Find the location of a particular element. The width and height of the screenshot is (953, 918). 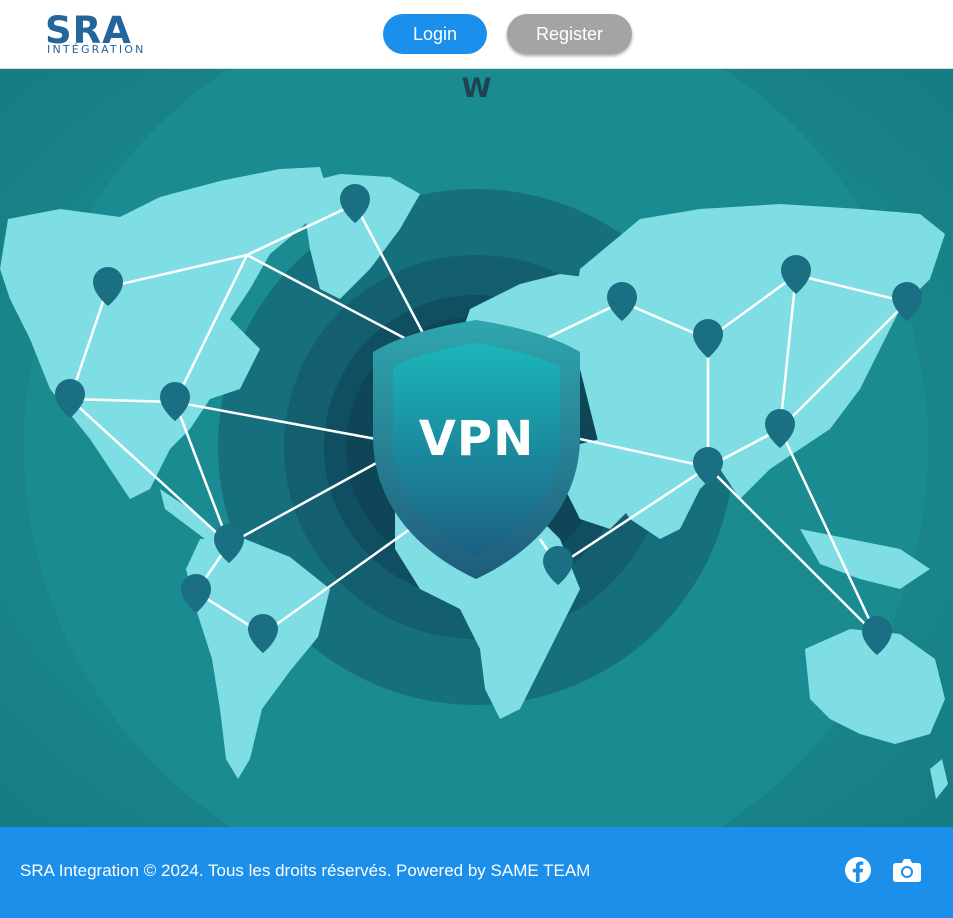

sra-logo: SRA INTÉGRATION is located at coordinates (103, 35).